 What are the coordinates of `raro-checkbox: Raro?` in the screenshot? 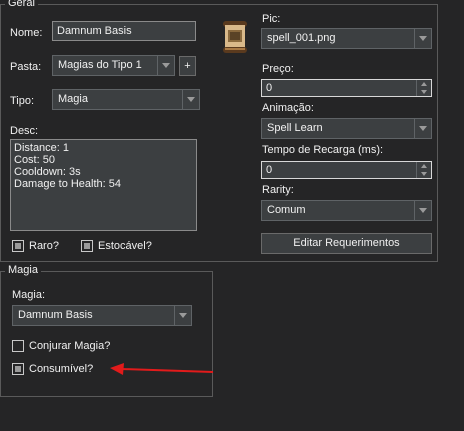 It's located at (35, 246).